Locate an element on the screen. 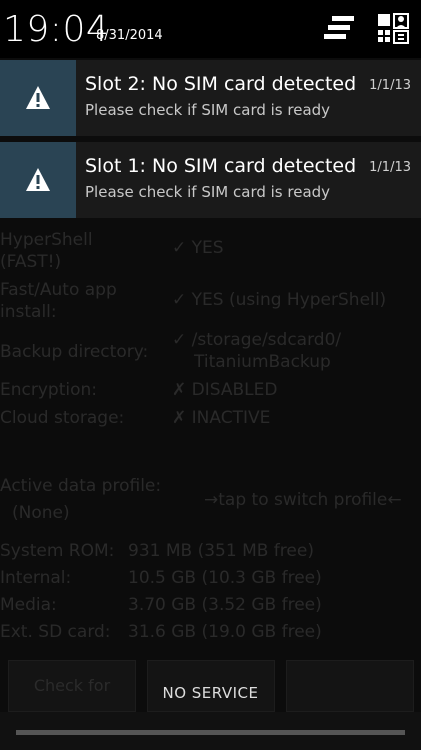 Image resolution: width=421 pixels, height=750 pixels. bg-value: 10.5 GB (10.3 GB free) is located at coordinates (225, 578).